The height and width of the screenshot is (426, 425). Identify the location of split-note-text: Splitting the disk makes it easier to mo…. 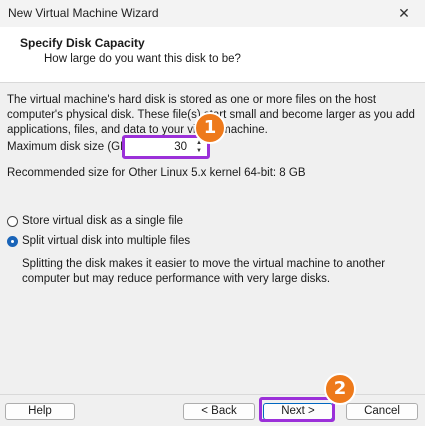
(204, 271).